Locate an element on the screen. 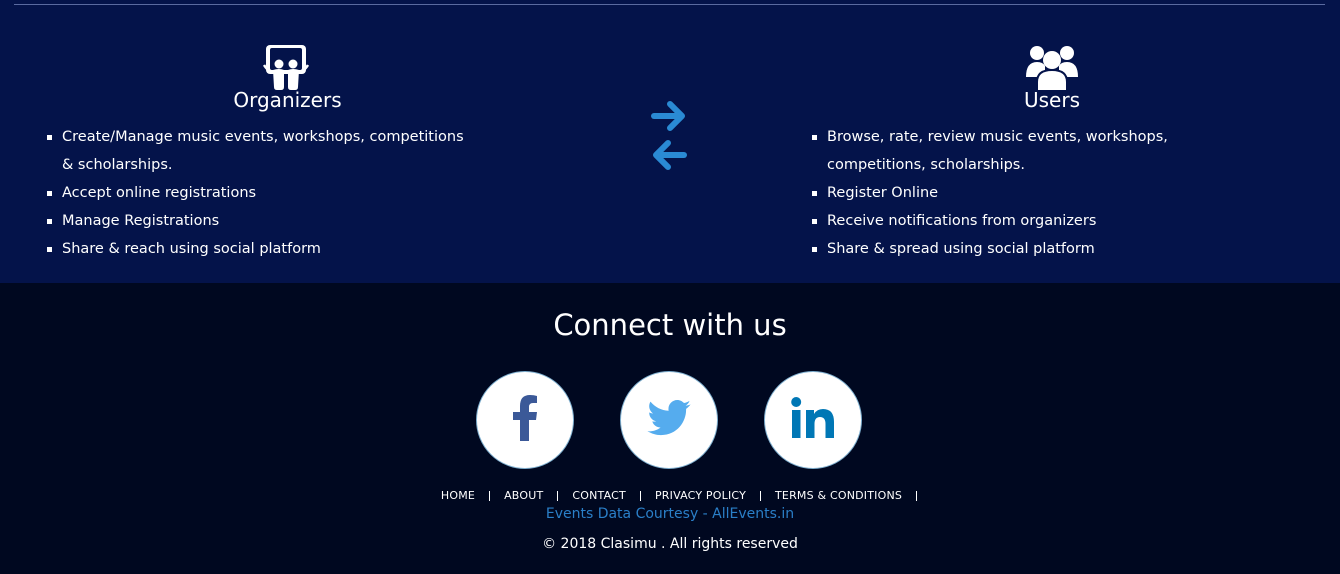 The image size is (1340, 574). footer-link-privacy-policy: PRIVACY POLICY is located at coordinates (700, 495).